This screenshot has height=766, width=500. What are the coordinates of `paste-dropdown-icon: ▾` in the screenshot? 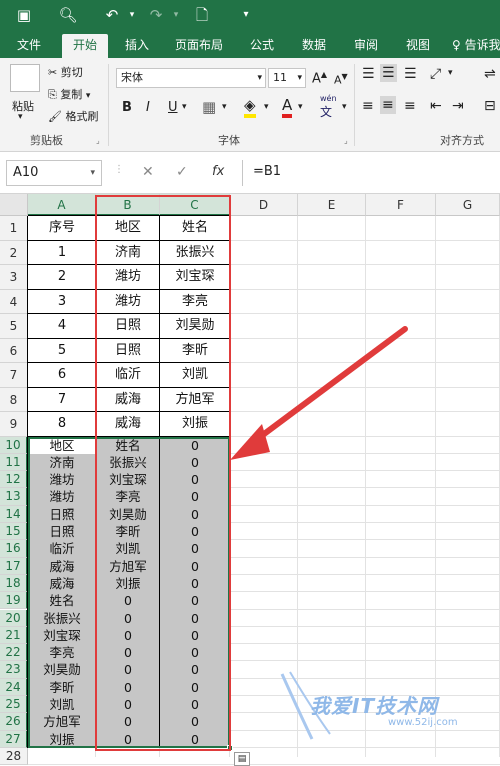 It's located at (20, 117).